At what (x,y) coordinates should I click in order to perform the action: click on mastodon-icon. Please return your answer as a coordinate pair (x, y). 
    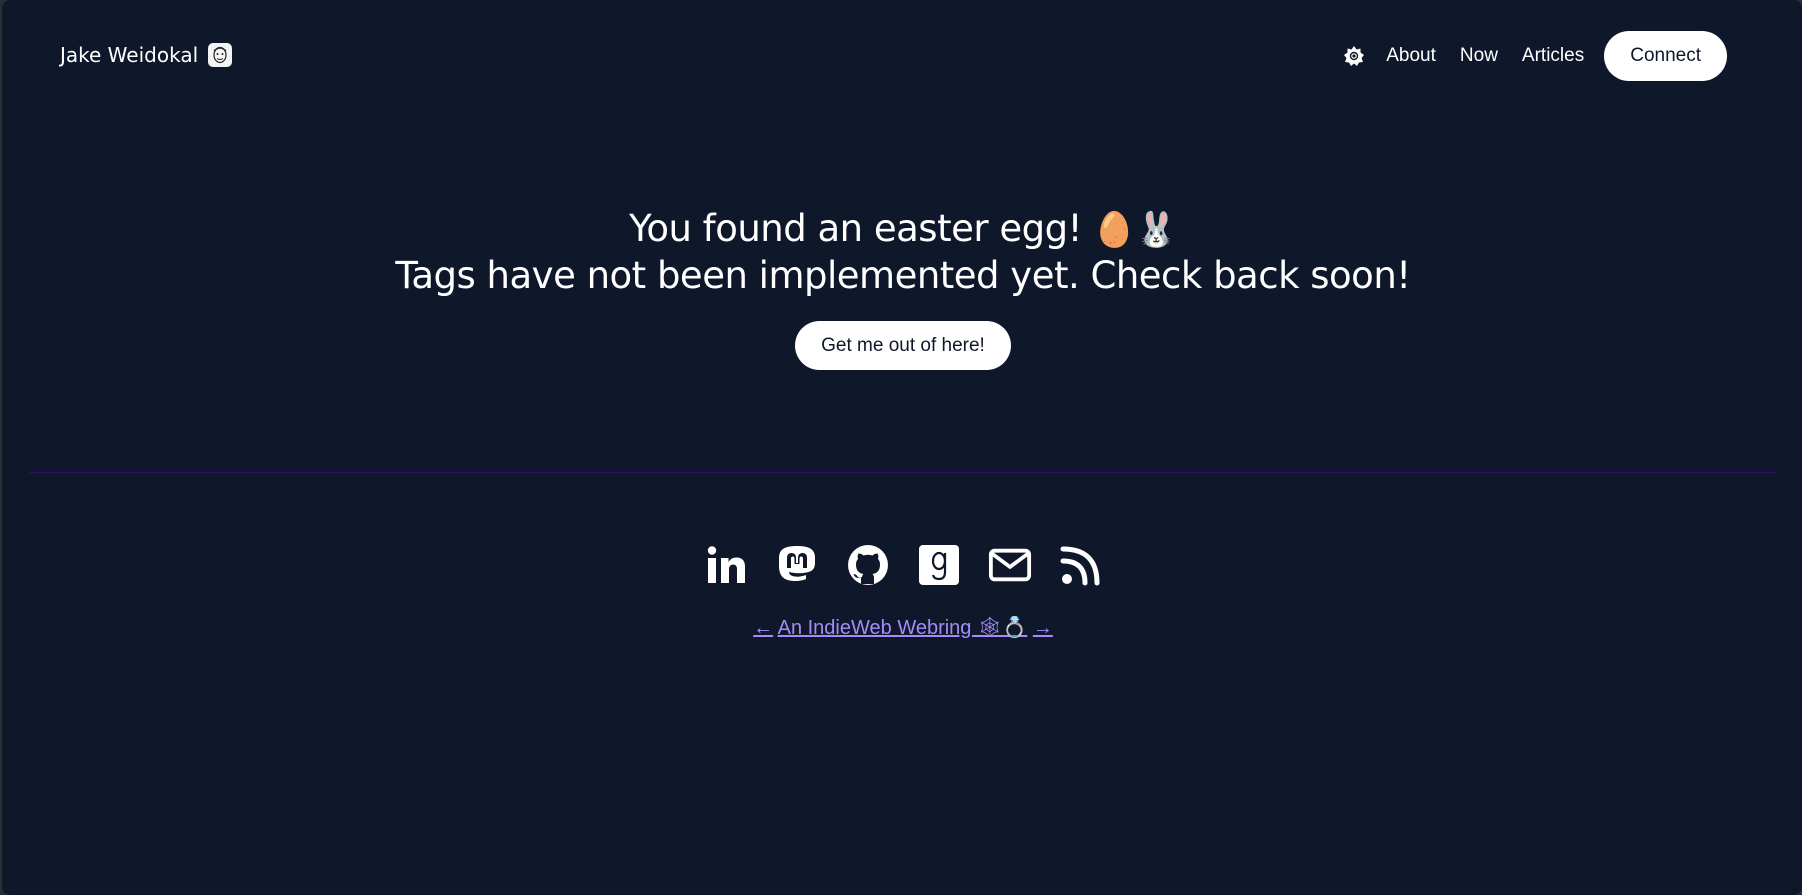
    Looking at the image, I should click on (796, 563).